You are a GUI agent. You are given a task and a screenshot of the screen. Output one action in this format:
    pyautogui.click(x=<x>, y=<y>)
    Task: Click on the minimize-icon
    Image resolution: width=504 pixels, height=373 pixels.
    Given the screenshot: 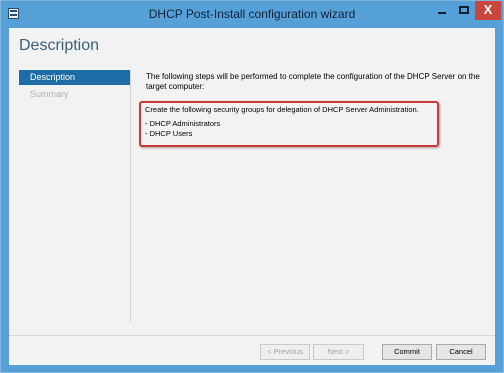 What is the action you would take?
    pyautogui.click(x=442, y=13)
    